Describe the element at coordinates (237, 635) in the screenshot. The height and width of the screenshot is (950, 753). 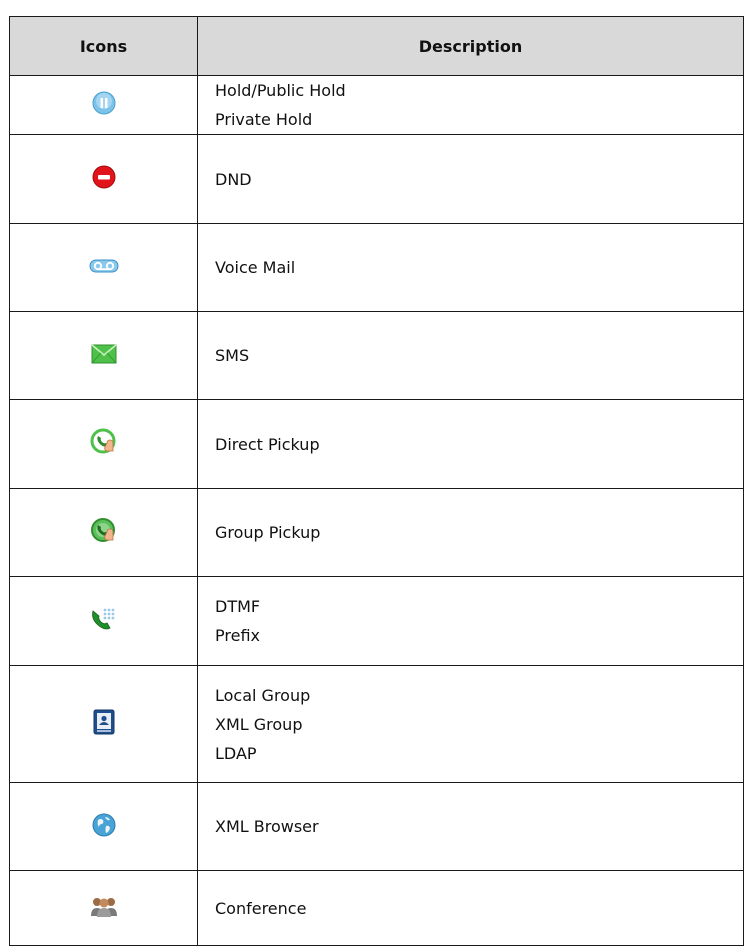
I see `description-line: Prefix` at that location.